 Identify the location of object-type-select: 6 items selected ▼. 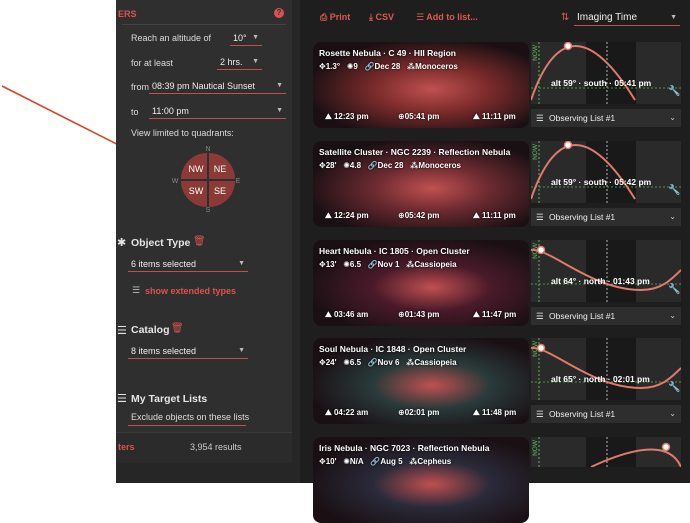
(188, 264).